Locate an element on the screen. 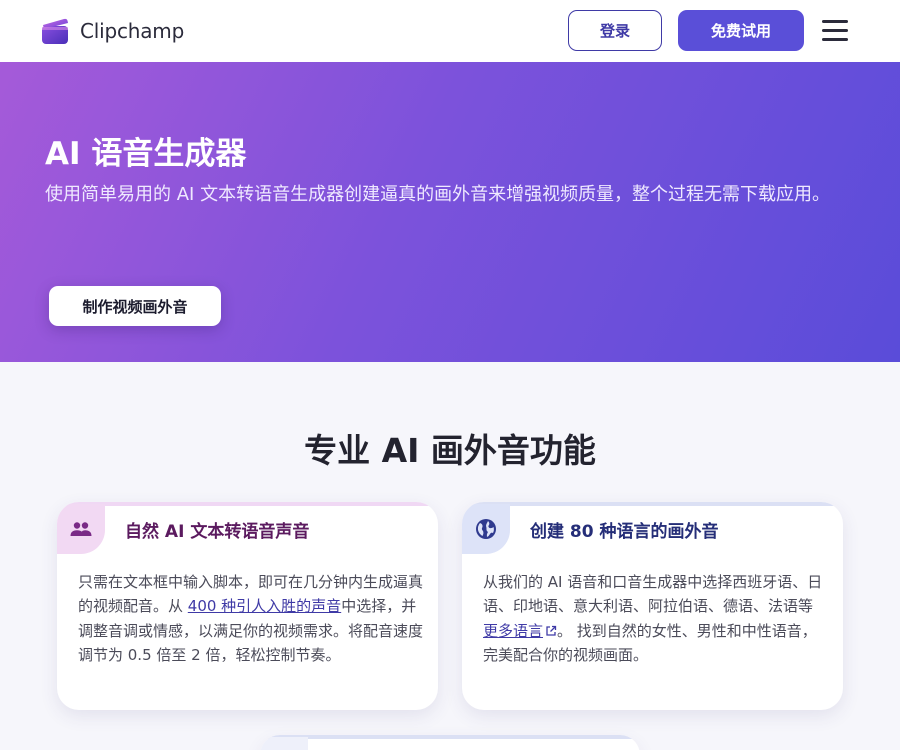 This screenshot has height=750, width=900. people-icon is located at coordinates (81, 529).